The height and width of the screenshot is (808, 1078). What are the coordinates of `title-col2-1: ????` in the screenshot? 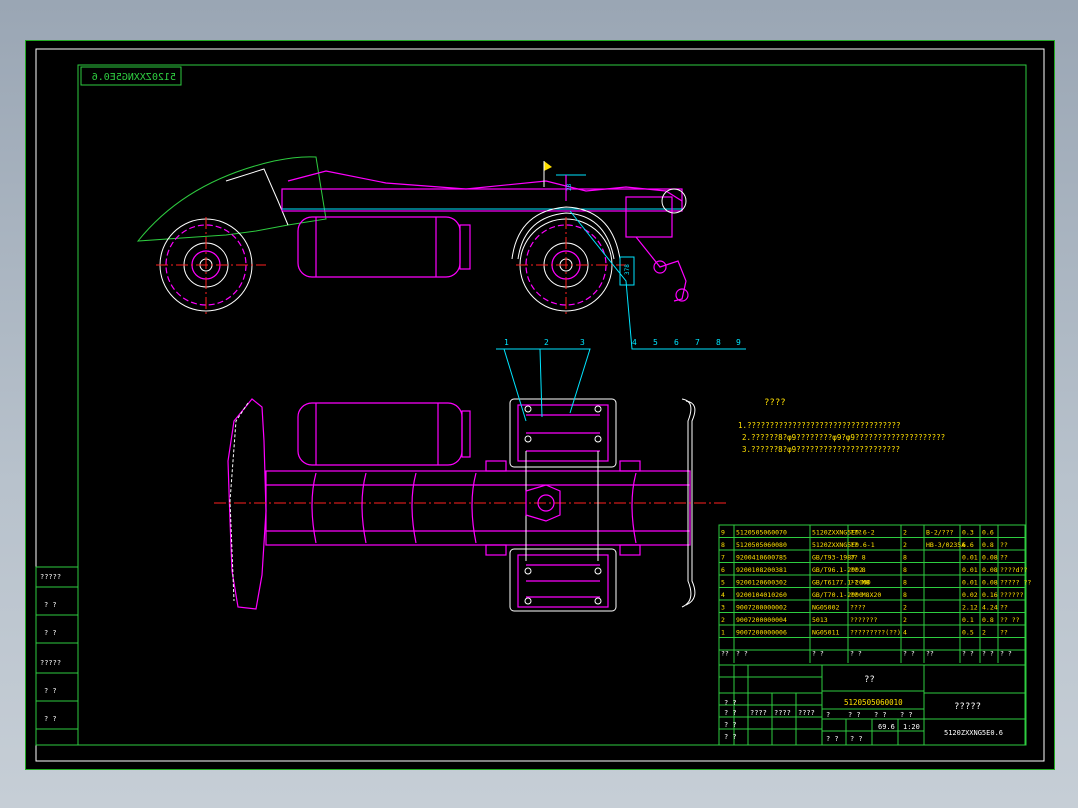 It's located at (758, 713).